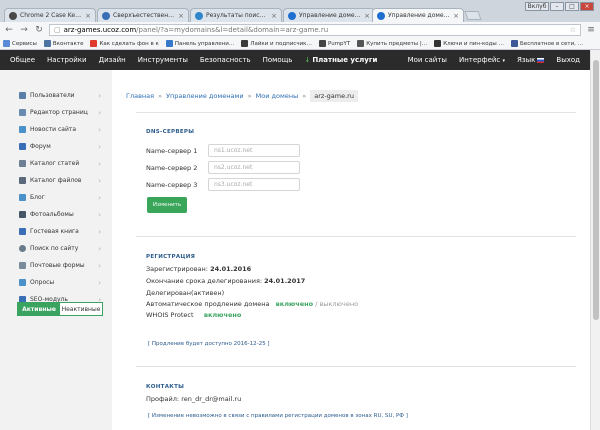 The height and width of the screenshot is (430, 600). Describe the element at coordinates (22, 60) in the screenshot. I see `nav-general: Общее` at that location.